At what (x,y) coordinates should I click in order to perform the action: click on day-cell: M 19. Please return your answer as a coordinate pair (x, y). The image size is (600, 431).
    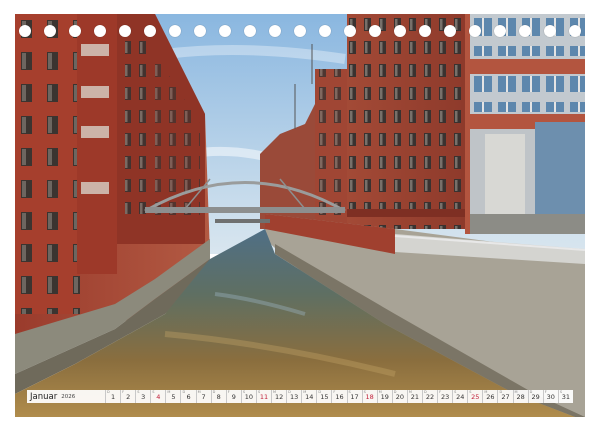
    Looking at the image, I should click on (384, 396).